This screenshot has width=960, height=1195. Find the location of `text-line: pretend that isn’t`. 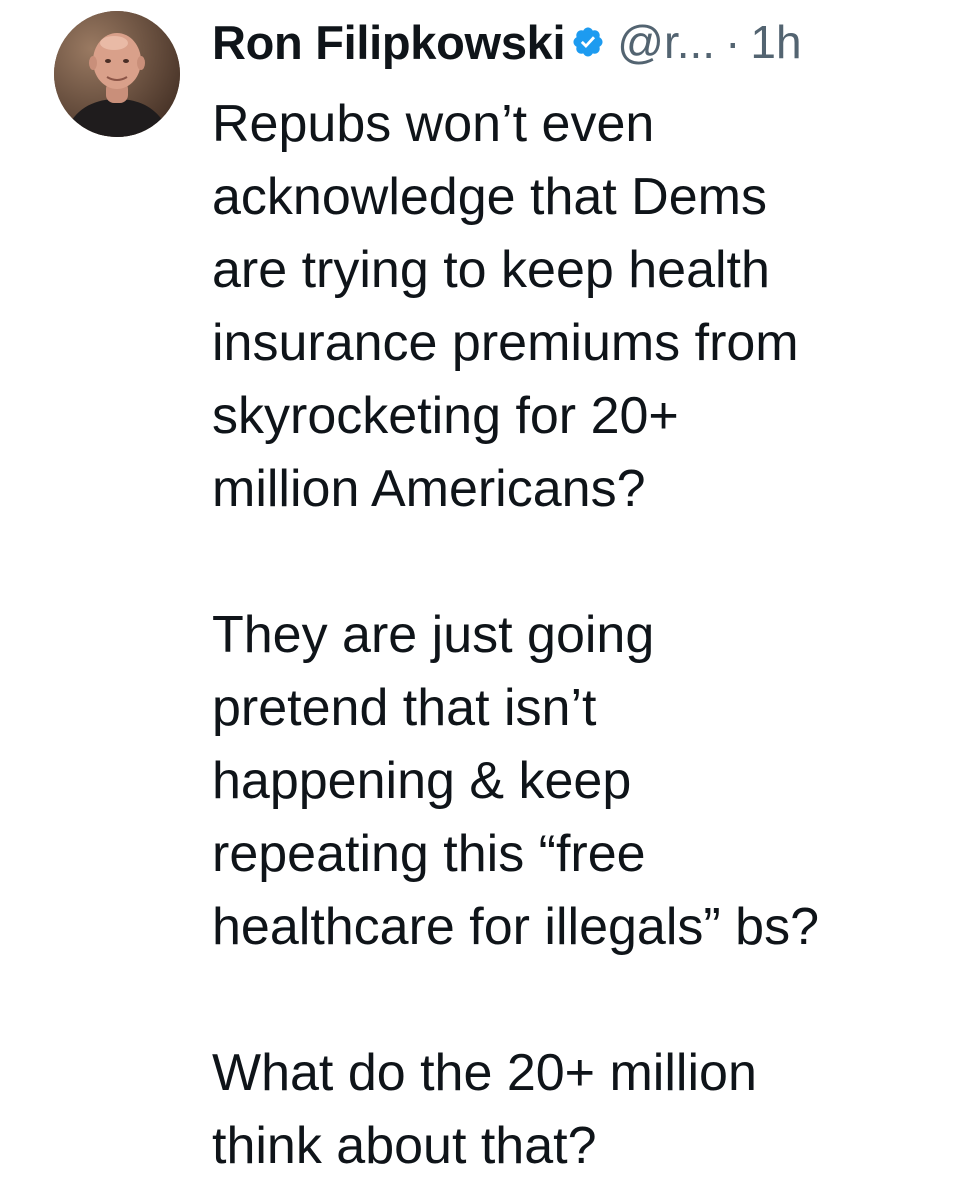

text-line: pretend that isn’t is located at coordinates (404, 708).